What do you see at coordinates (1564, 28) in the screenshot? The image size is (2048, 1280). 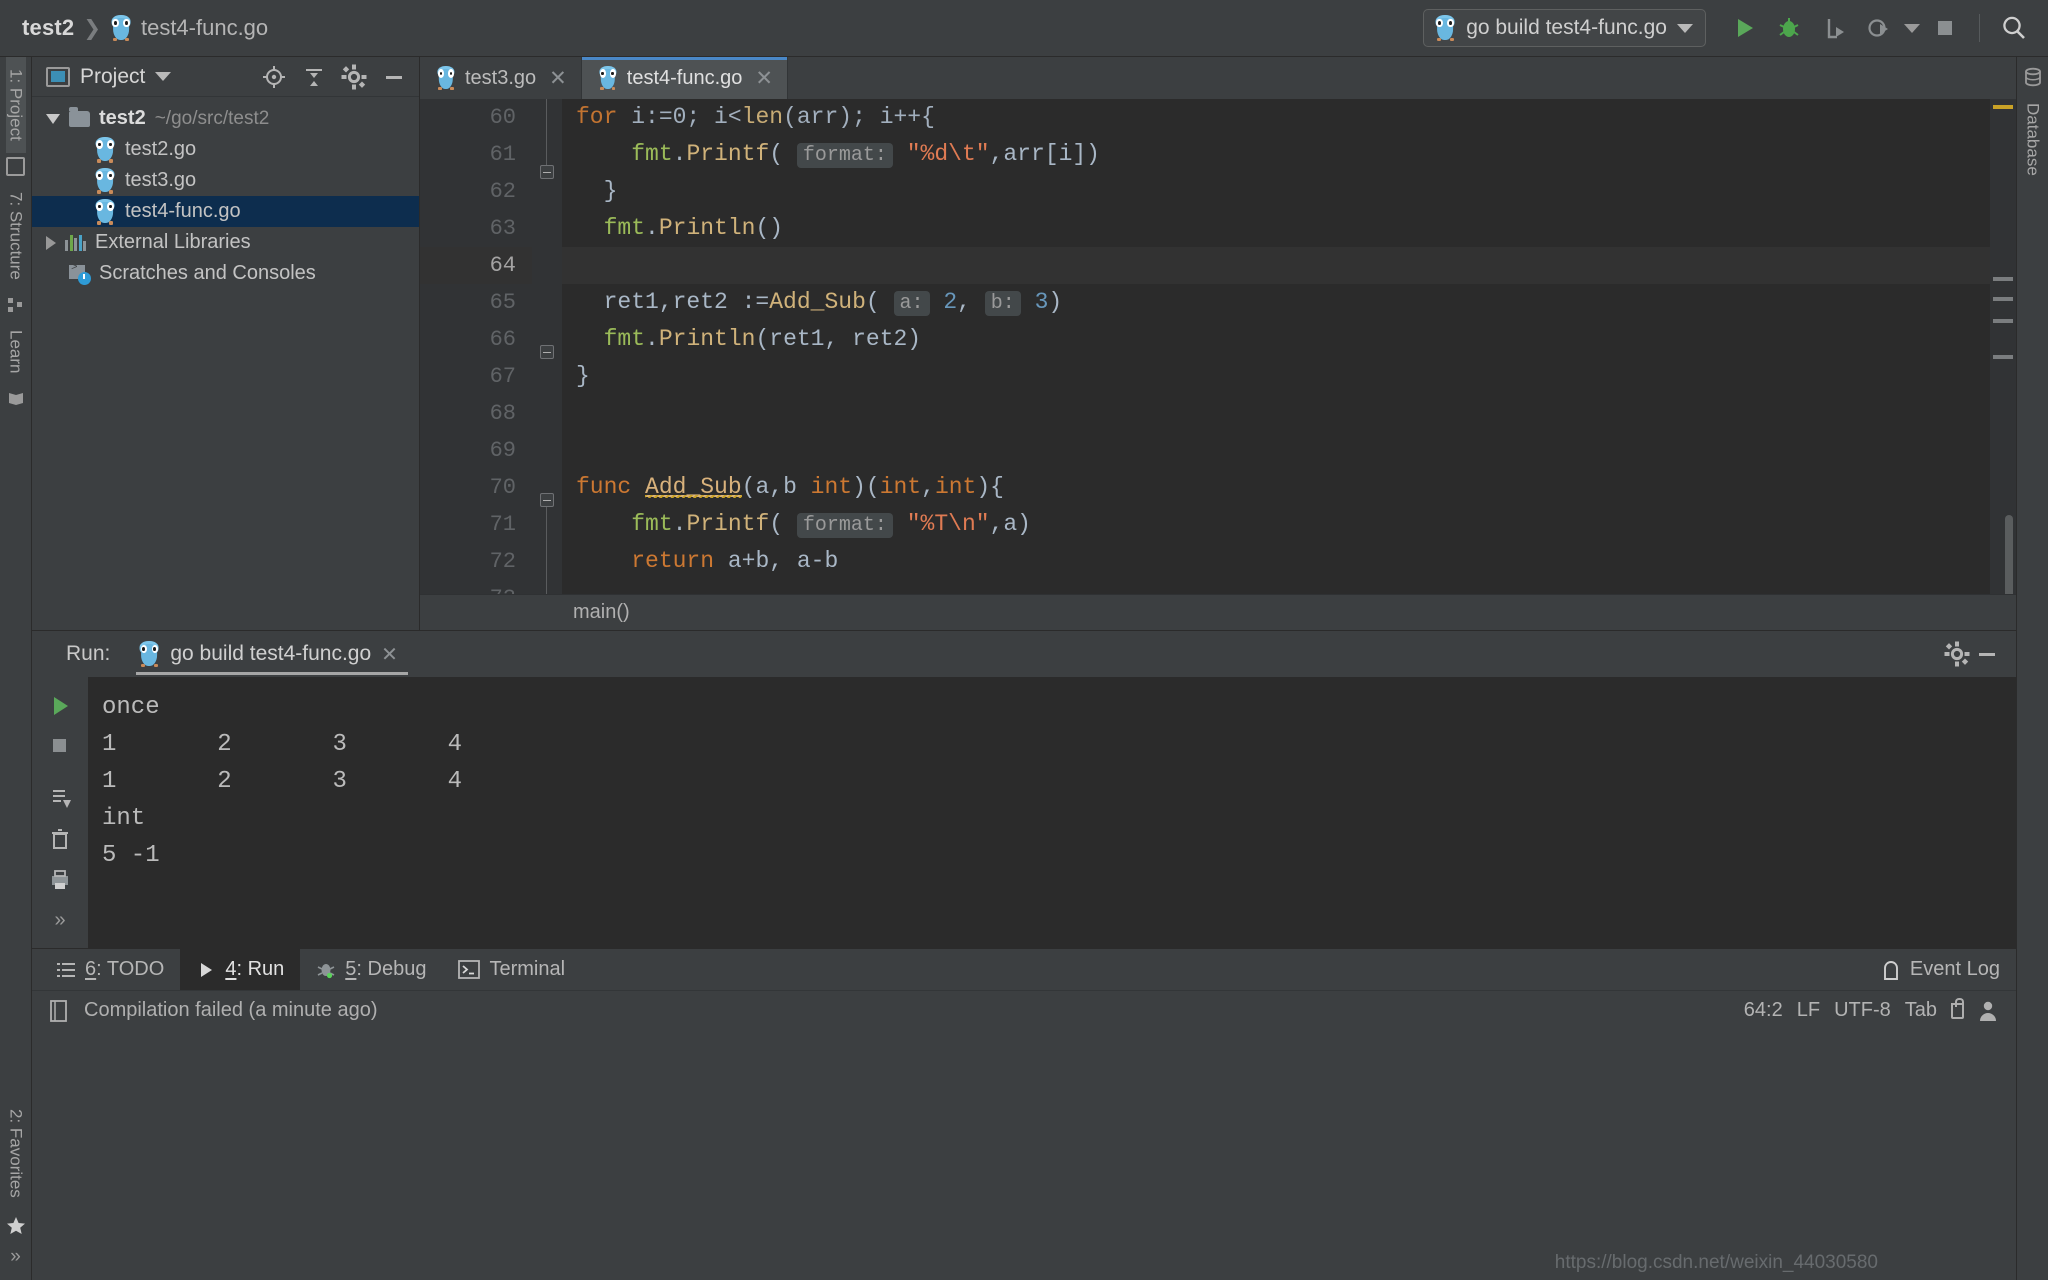 I see `run-configuration-selector: go build test4-func.go` at bounding box center [1564, 28].